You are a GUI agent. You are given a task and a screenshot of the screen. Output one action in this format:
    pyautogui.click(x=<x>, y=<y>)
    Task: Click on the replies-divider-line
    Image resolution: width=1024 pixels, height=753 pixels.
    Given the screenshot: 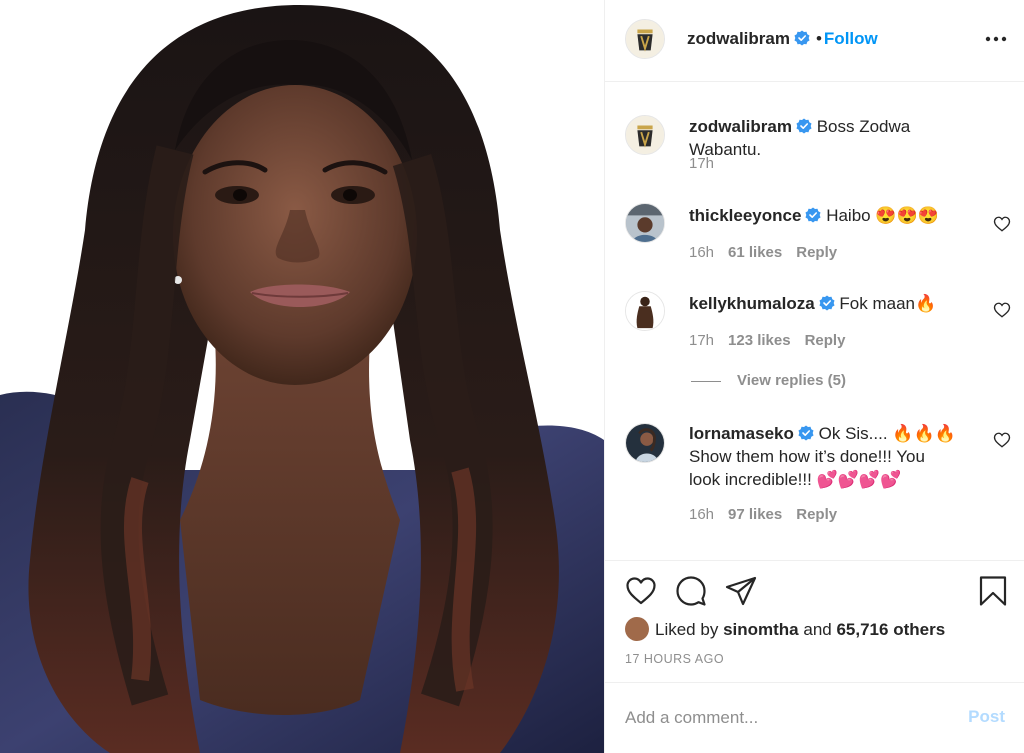 What is the action you would take?
    pyautogui.click(x=706, y=381)
    